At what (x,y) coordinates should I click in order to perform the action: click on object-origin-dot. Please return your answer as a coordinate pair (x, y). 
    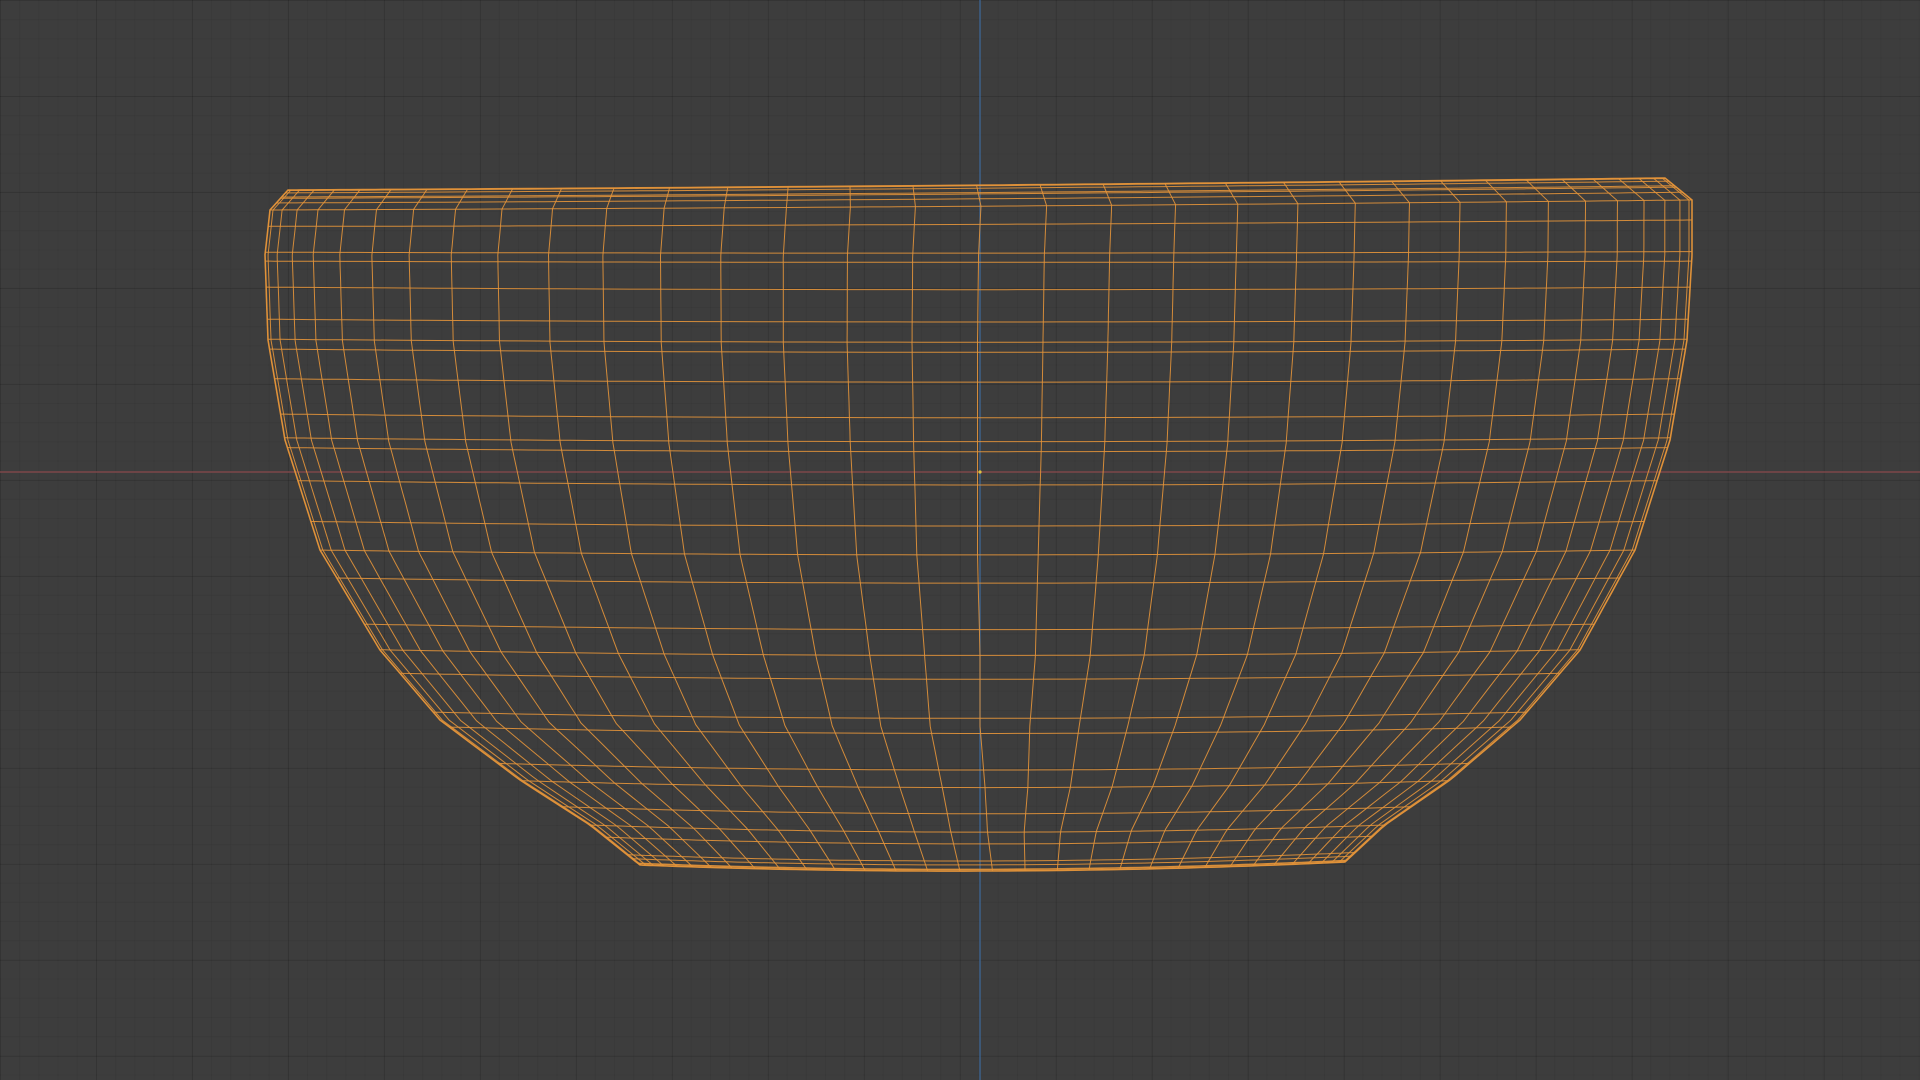
    Looking at the image, I should click on (980, 472).